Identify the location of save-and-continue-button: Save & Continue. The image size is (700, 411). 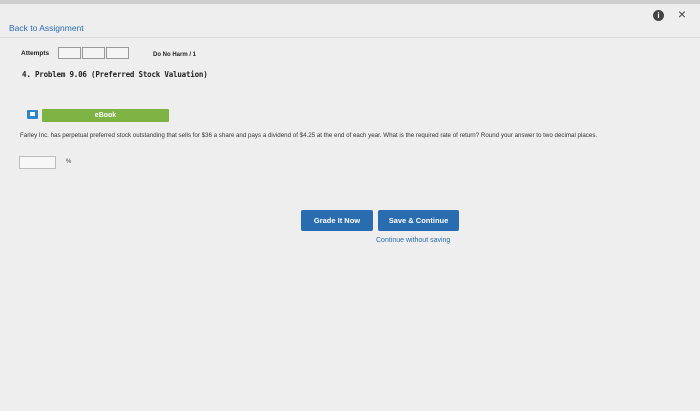
(418, 220).